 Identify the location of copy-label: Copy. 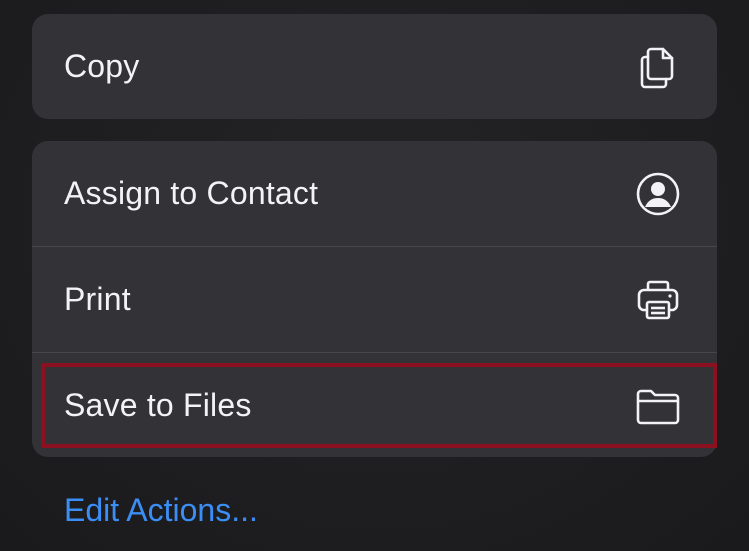
(102, 66).